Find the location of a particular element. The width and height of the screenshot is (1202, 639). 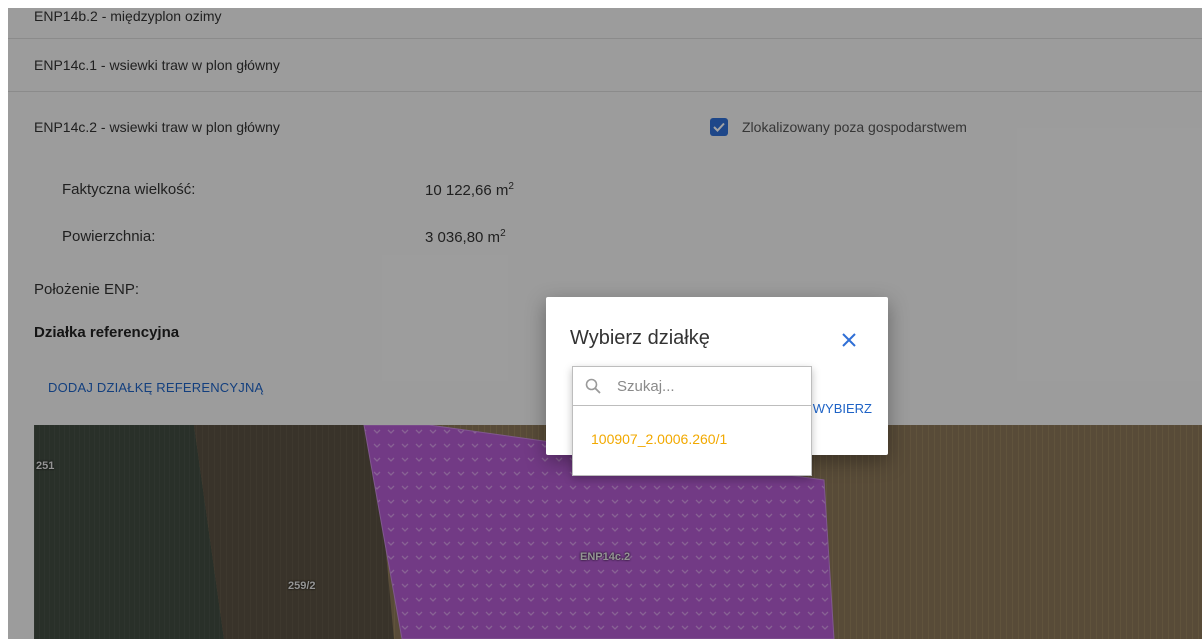

choose-button: WYBIERZ is located at coordinates (842, 408).